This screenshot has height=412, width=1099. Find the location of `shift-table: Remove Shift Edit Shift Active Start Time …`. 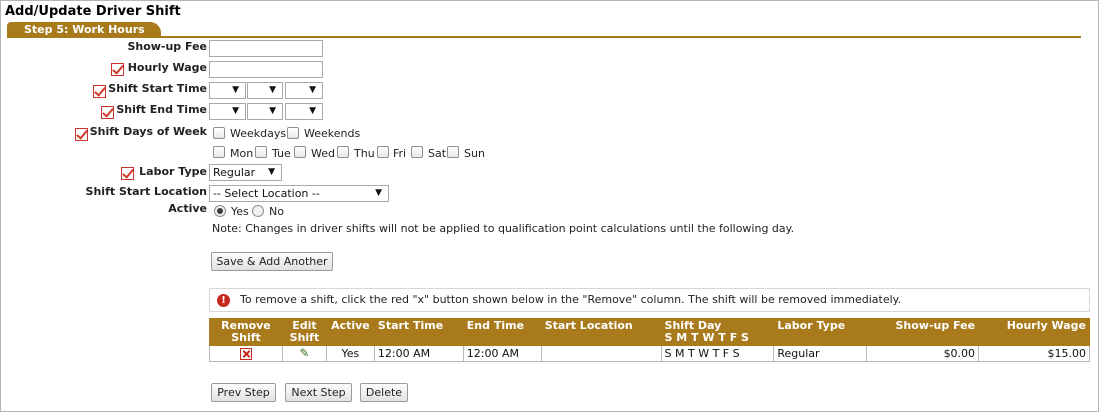

shift-table: Remove Shift Edit Shift Active Start Time … is located at coordinates (649, 340).